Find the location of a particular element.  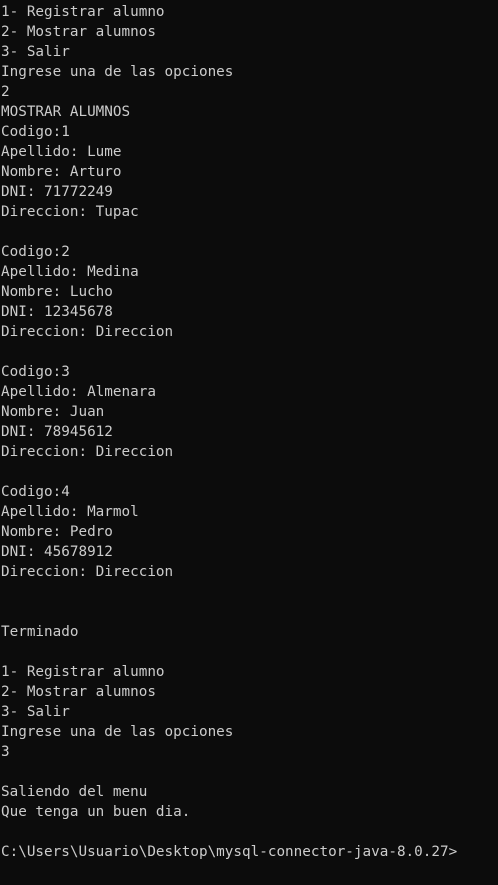

console-line: Codigo:1 is located at coordinates (35, 132).